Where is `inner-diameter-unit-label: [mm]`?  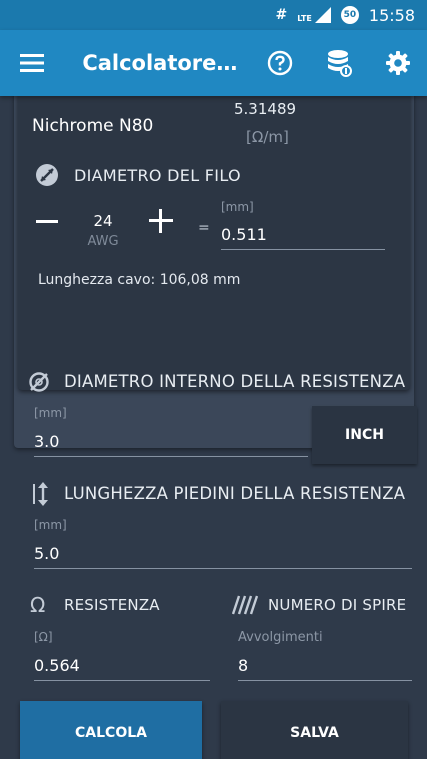
inner-diameter-unit-label: [mm] is located at coordinates (50, 413).